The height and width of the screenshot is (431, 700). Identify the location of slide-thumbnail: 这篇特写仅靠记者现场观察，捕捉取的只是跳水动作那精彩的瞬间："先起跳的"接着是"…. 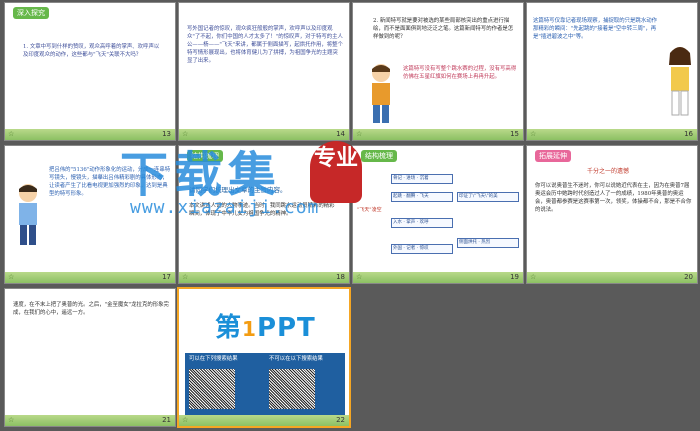
(612, 71).